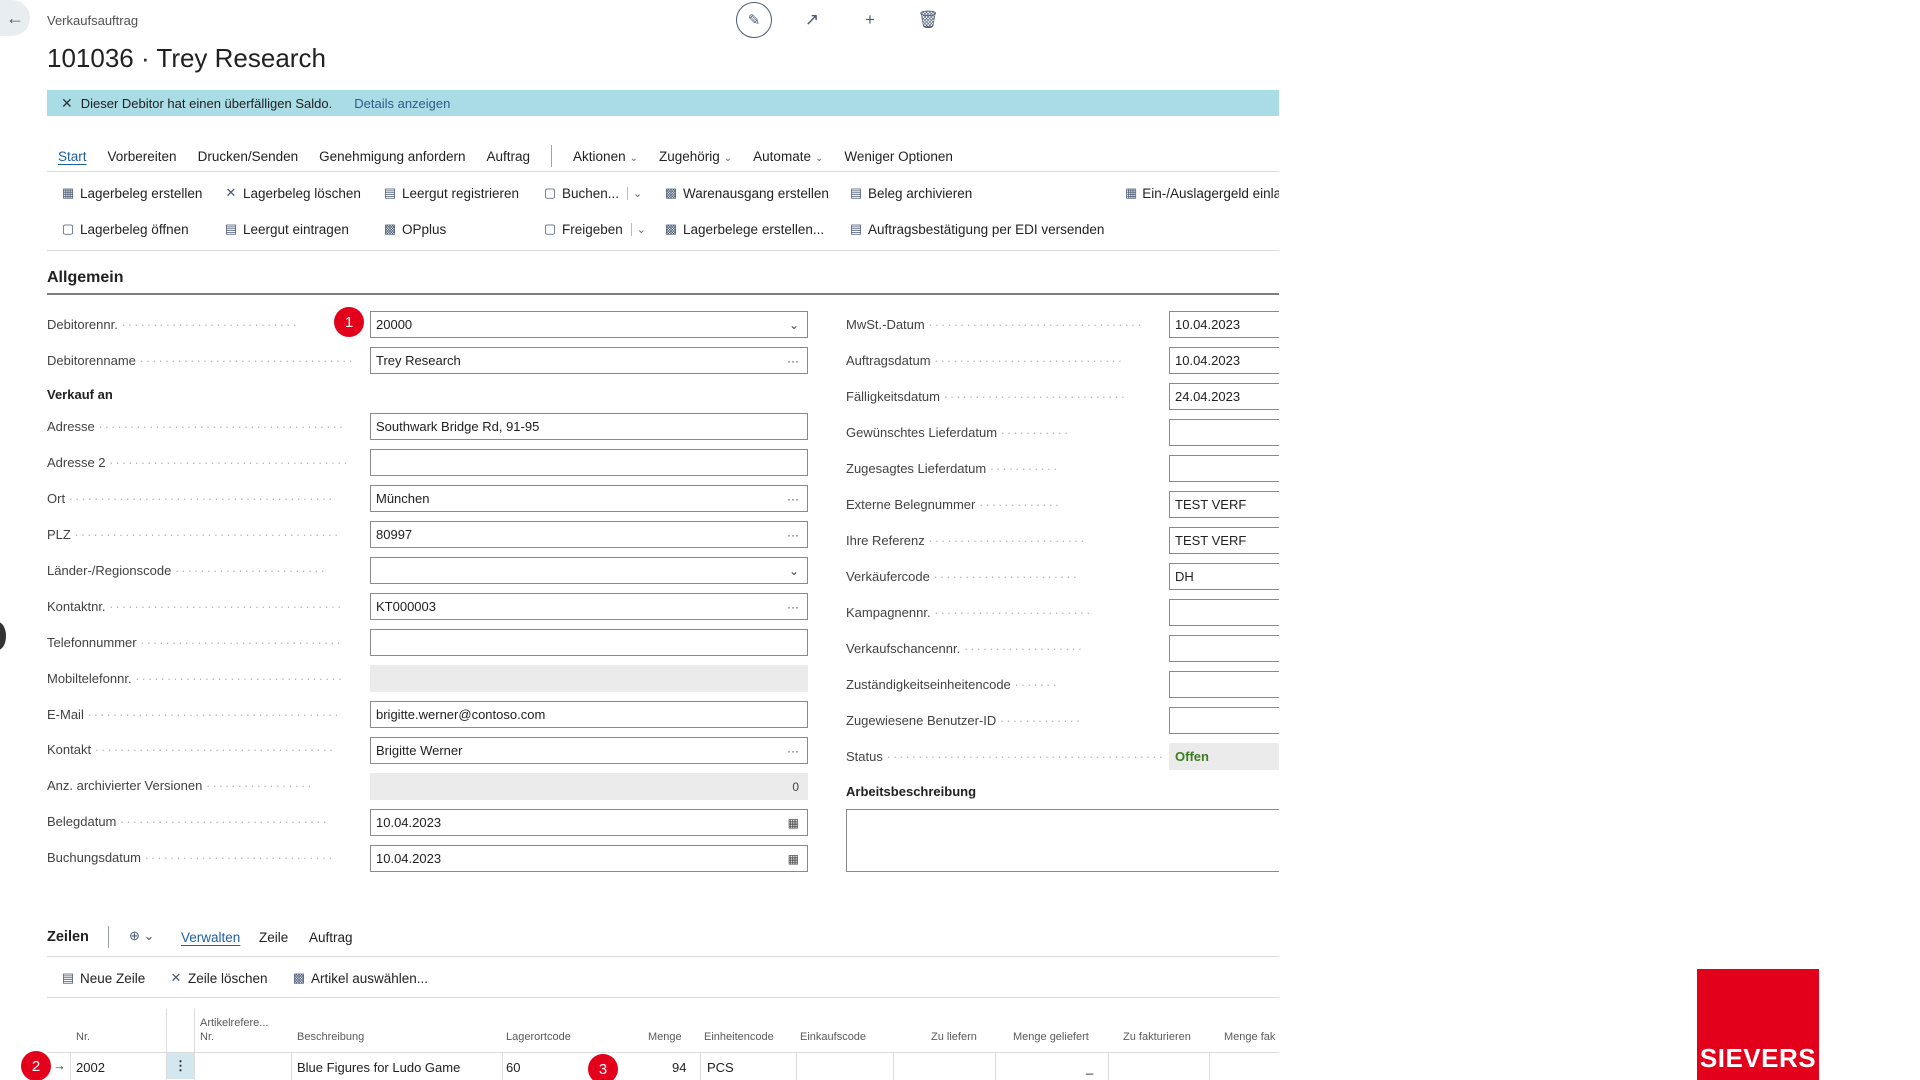  I want to click on label-gewuenschtes-lieferdatum: Gewünschtes Lieferdatum ···········, so click(958, 432).